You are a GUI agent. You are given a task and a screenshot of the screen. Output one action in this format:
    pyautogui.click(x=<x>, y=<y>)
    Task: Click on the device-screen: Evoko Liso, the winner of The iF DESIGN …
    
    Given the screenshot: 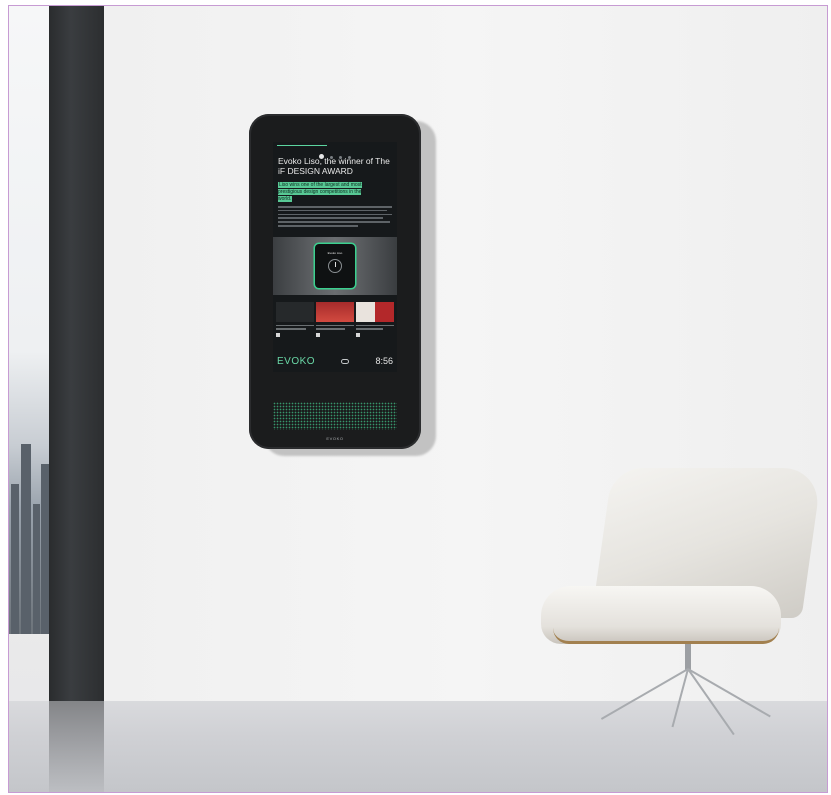 What is the action you would take?
    pyautogui.click(x=335, y=257)
    